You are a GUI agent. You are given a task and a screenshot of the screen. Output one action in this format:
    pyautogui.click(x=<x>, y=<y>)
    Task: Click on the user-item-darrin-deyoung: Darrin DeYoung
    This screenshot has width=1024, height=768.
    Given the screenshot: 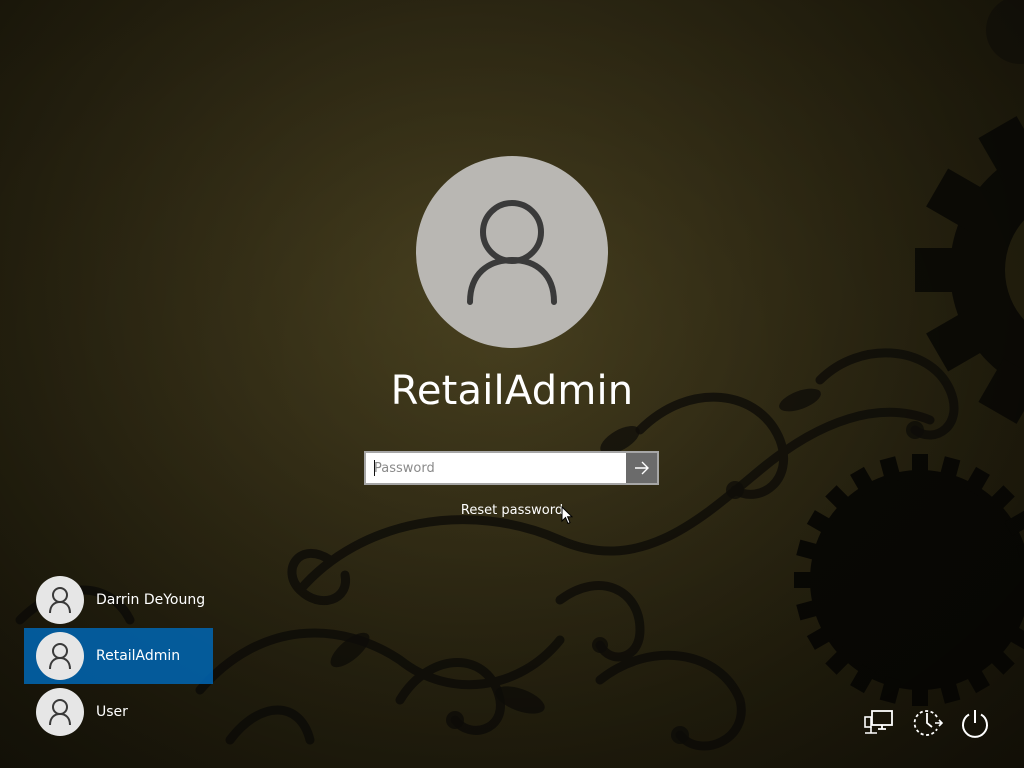 What is the action you would take?
    pyautogui.click(x=118, y=600)
    